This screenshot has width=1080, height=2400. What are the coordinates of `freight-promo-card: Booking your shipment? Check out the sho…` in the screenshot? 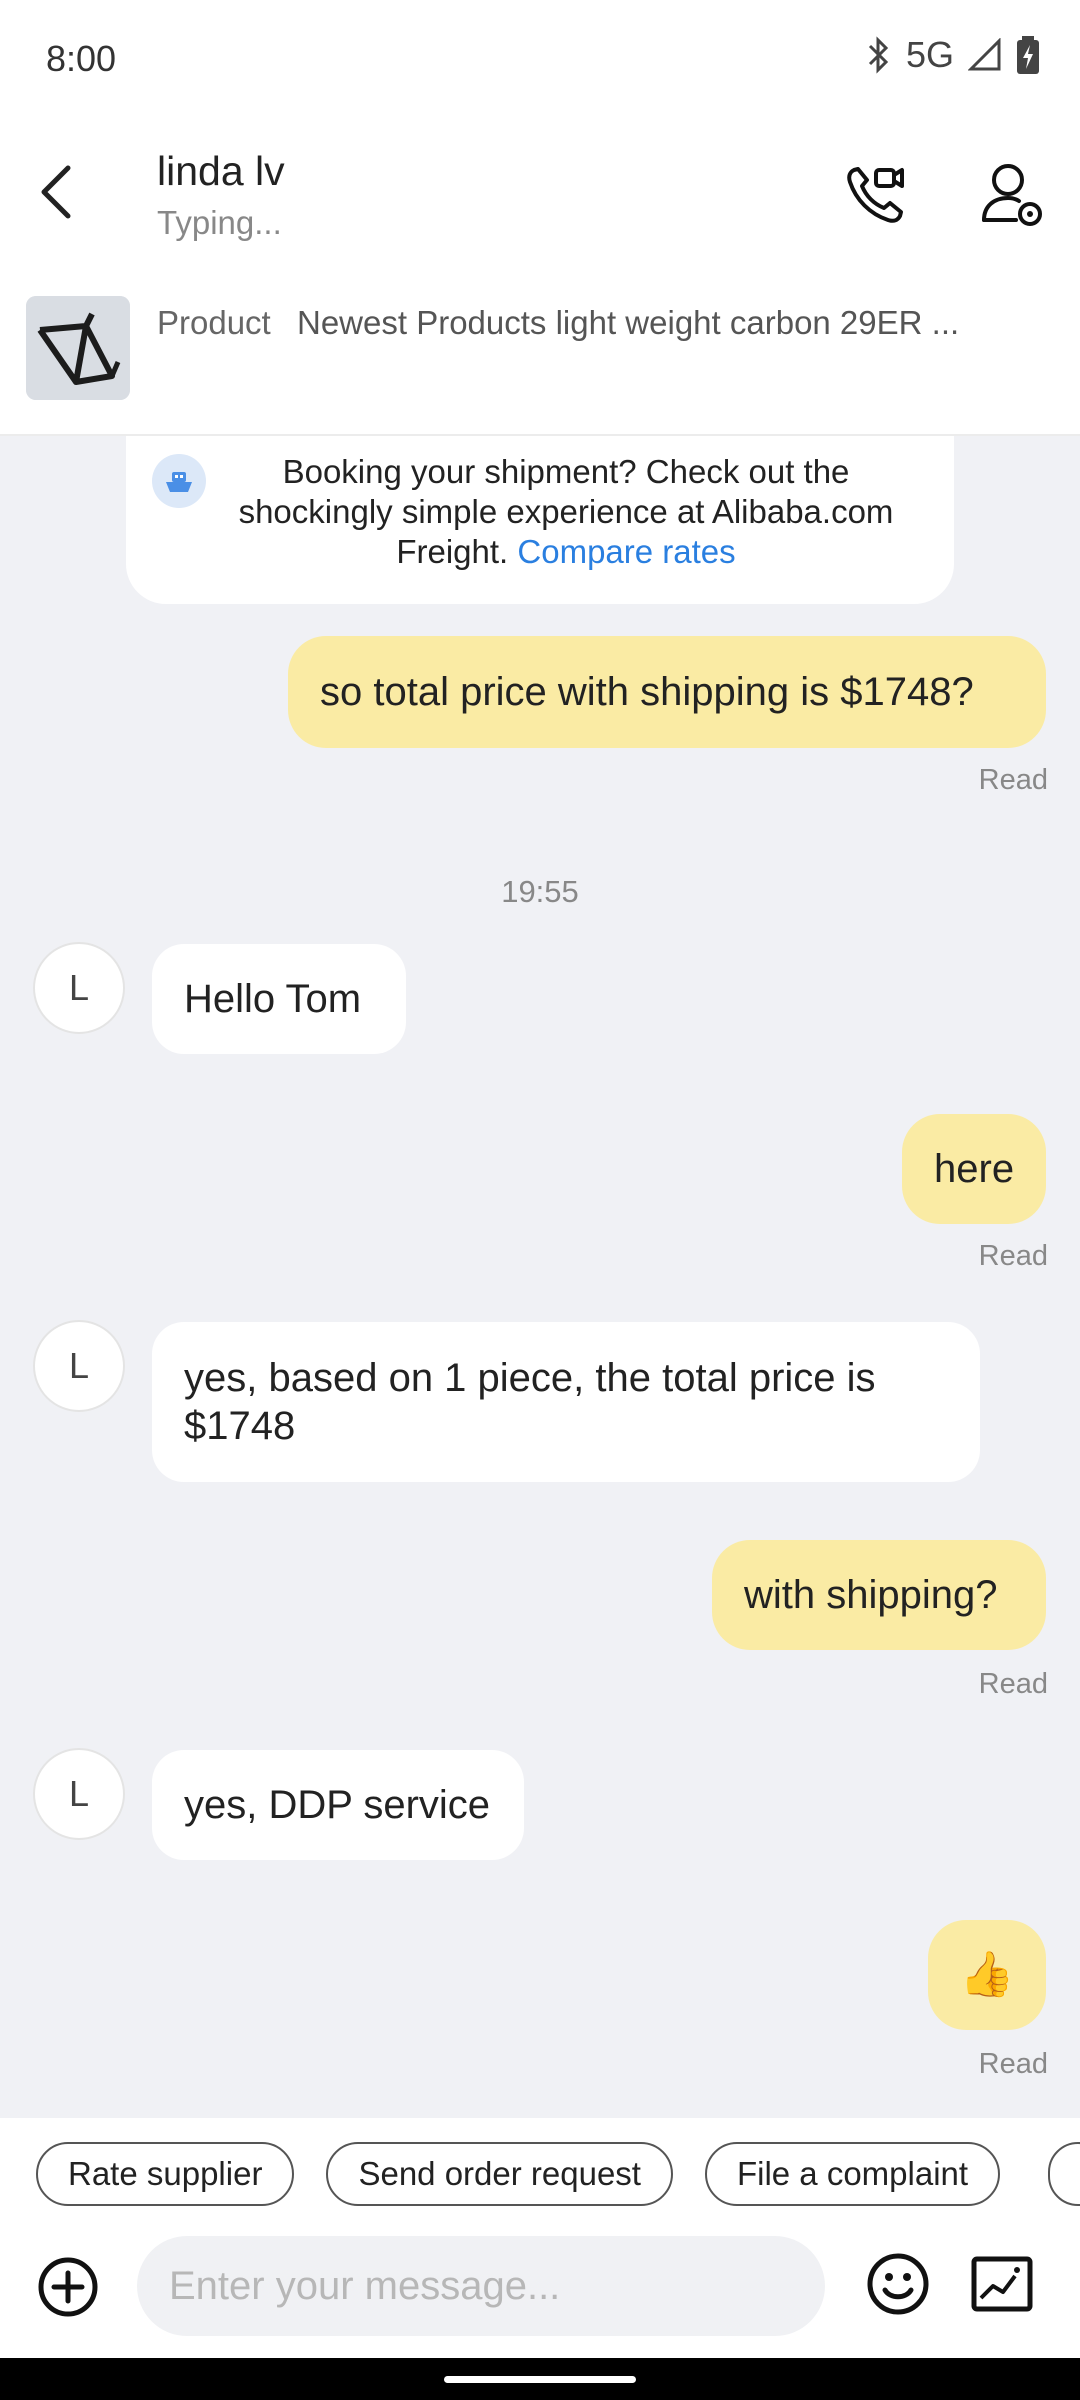 It's located at (540, 520).